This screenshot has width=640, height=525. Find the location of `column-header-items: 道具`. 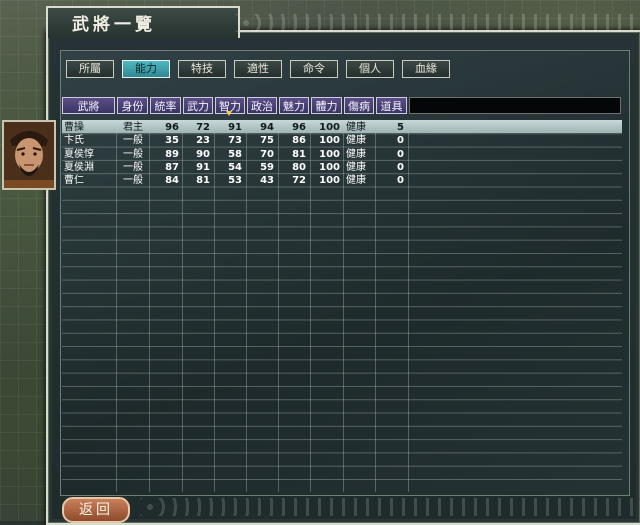

column-header-items: 道具 is located at coordinates (391, 105).